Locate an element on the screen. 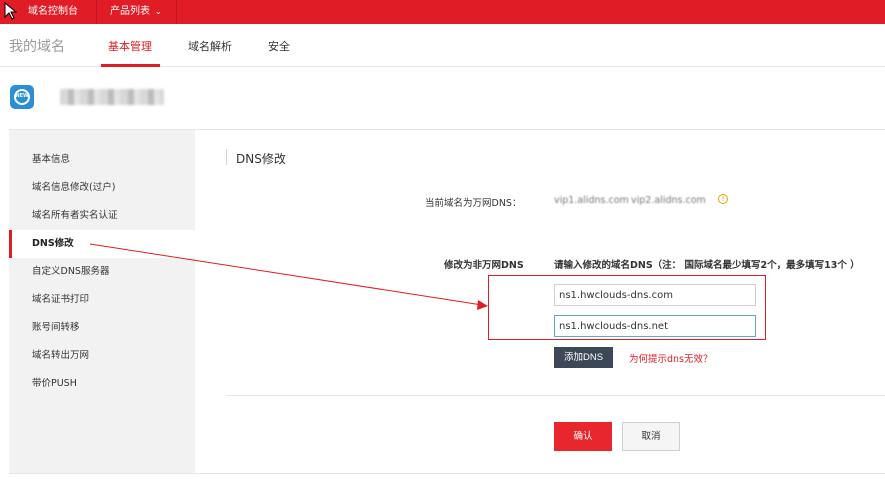  add-dns-button: 添加DNS is located at coordinates (583, 357).